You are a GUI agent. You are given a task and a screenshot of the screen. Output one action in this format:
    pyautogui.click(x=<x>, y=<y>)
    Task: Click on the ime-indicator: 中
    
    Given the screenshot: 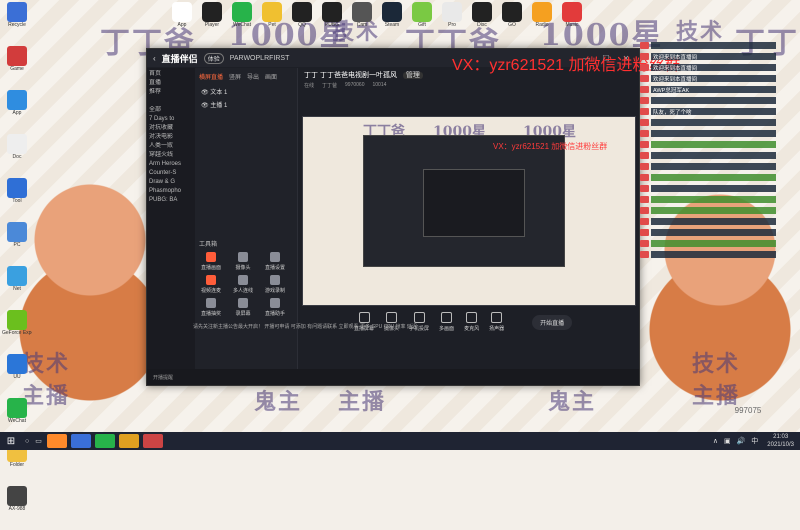 What is the action you would take?
    pyautogui.click(x=754, y=441)
    